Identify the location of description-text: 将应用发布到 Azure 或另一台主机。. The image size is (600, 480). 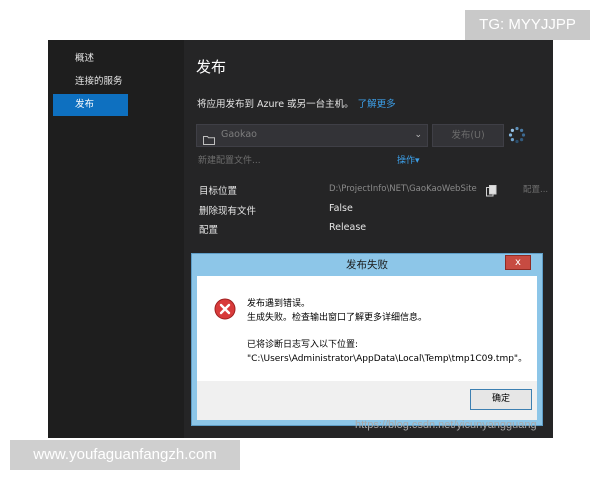
(275, 104).